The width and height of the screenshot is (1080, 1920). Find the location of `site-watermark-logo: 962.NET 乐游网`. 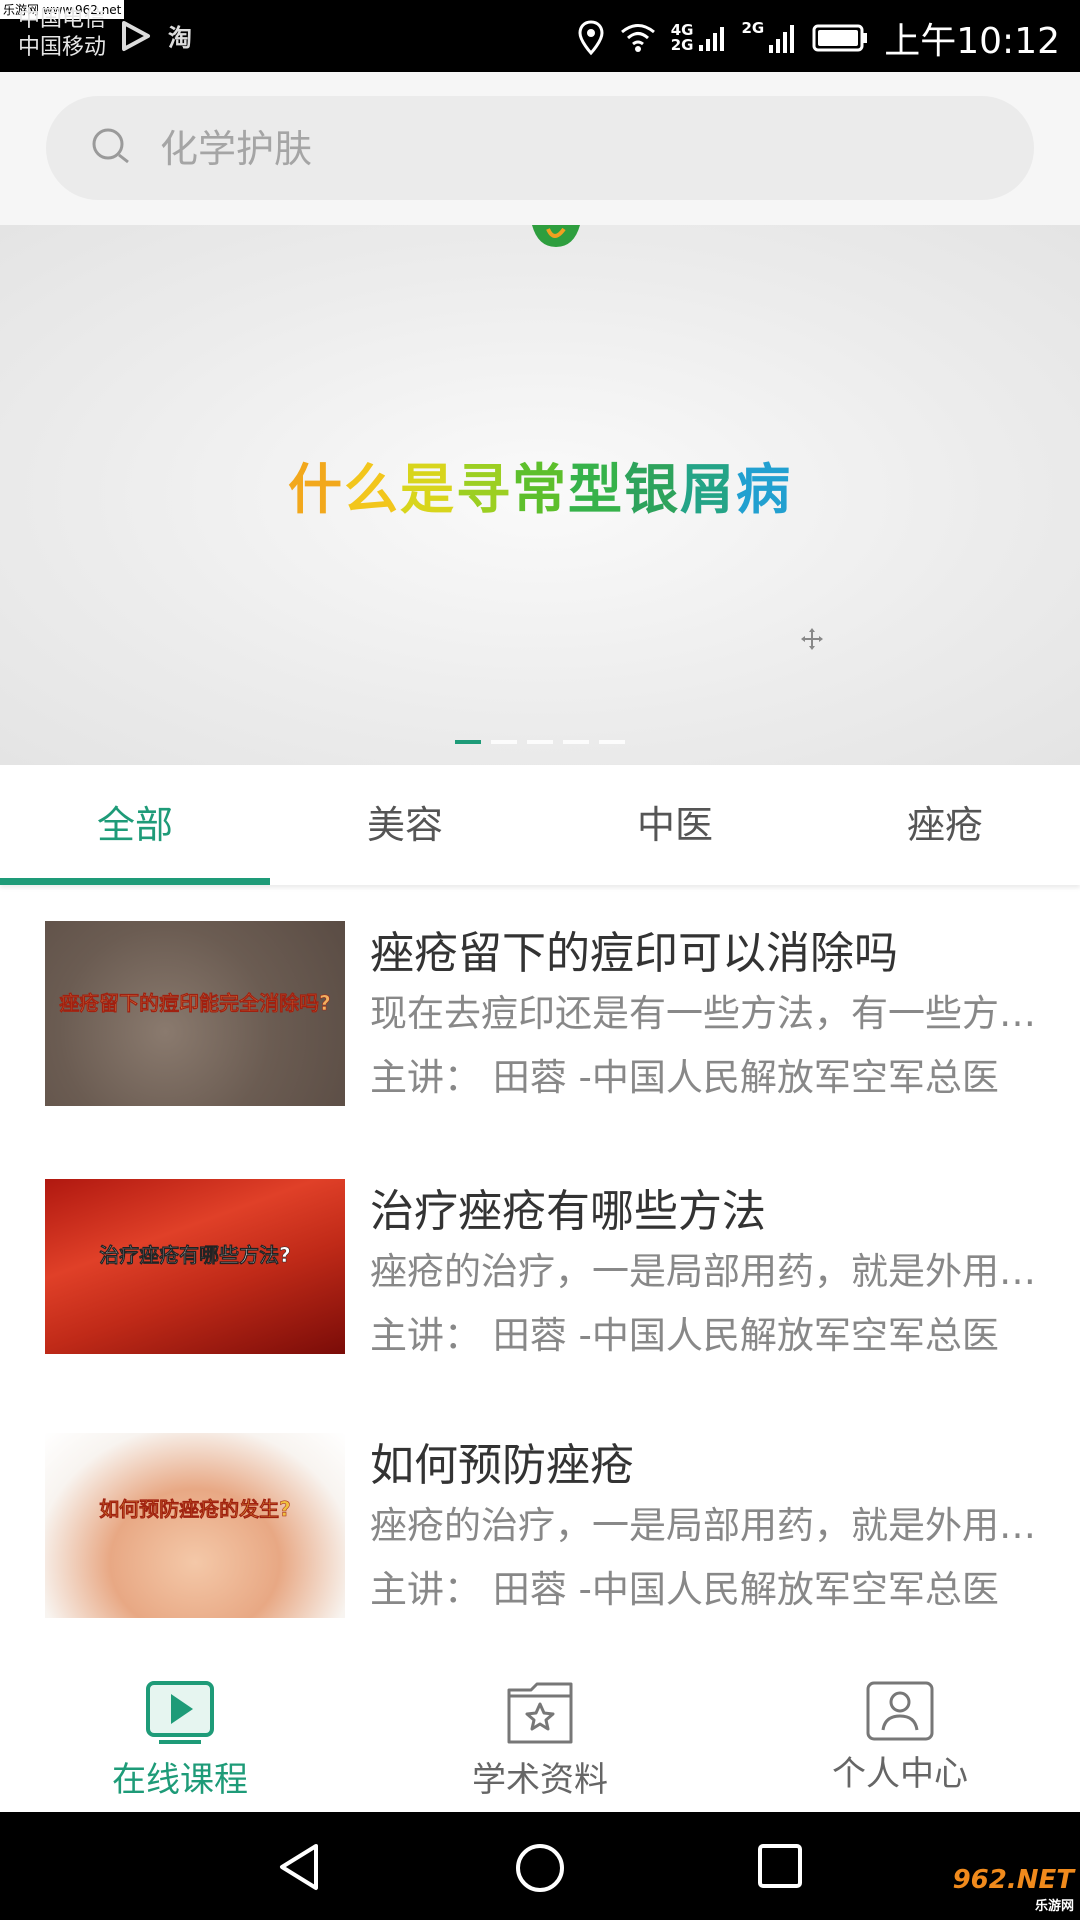

site-watermark-logo: 962.NET 乐游网 is located at coordinates (1013, 1889).